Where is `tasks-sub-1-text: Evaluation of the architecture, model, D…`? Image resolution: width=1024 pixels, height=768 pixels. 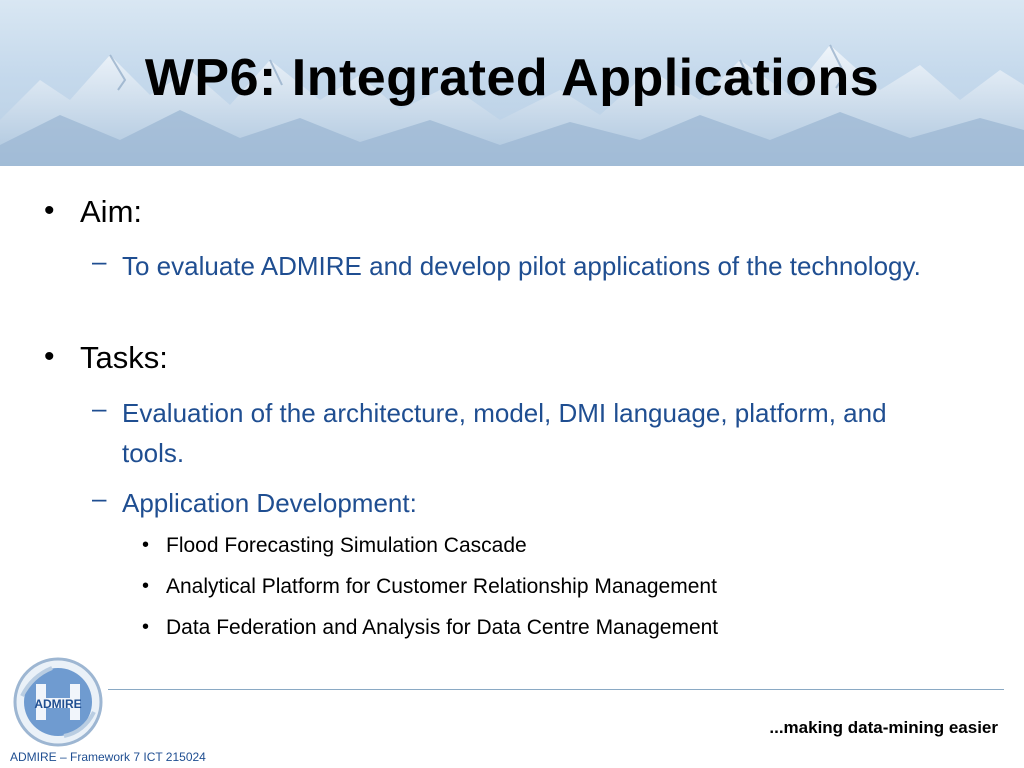 tasks-sub-1-text: Evaluation of the architecture, model, D… is located at coordinates (504, 433).